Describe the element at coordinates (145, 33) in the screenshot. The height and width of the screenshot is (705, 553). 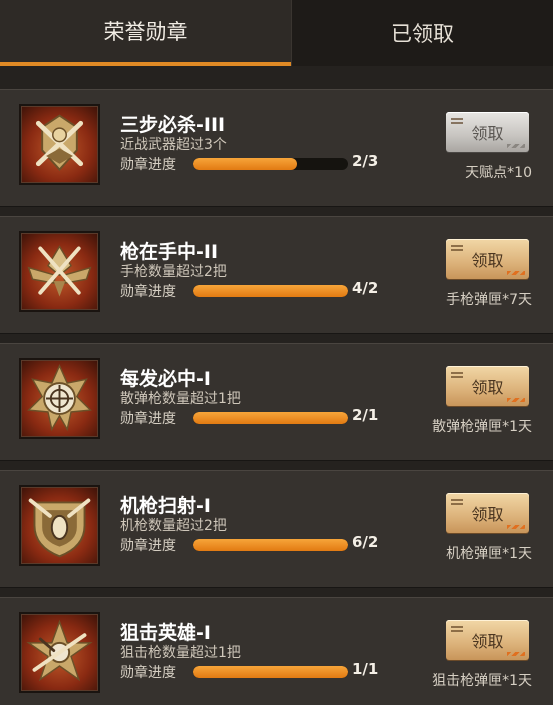
I see `tab-honor-medals: 荣誉勋章` at that location.